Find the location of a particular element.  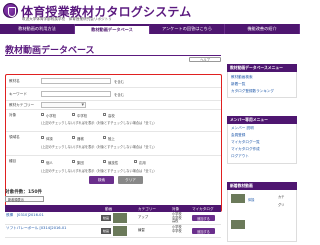

domain-note: (上記のチェックしない)すればを表示（対象とすチェックしない場合は「全て」） is located at coordinates (99, 147).